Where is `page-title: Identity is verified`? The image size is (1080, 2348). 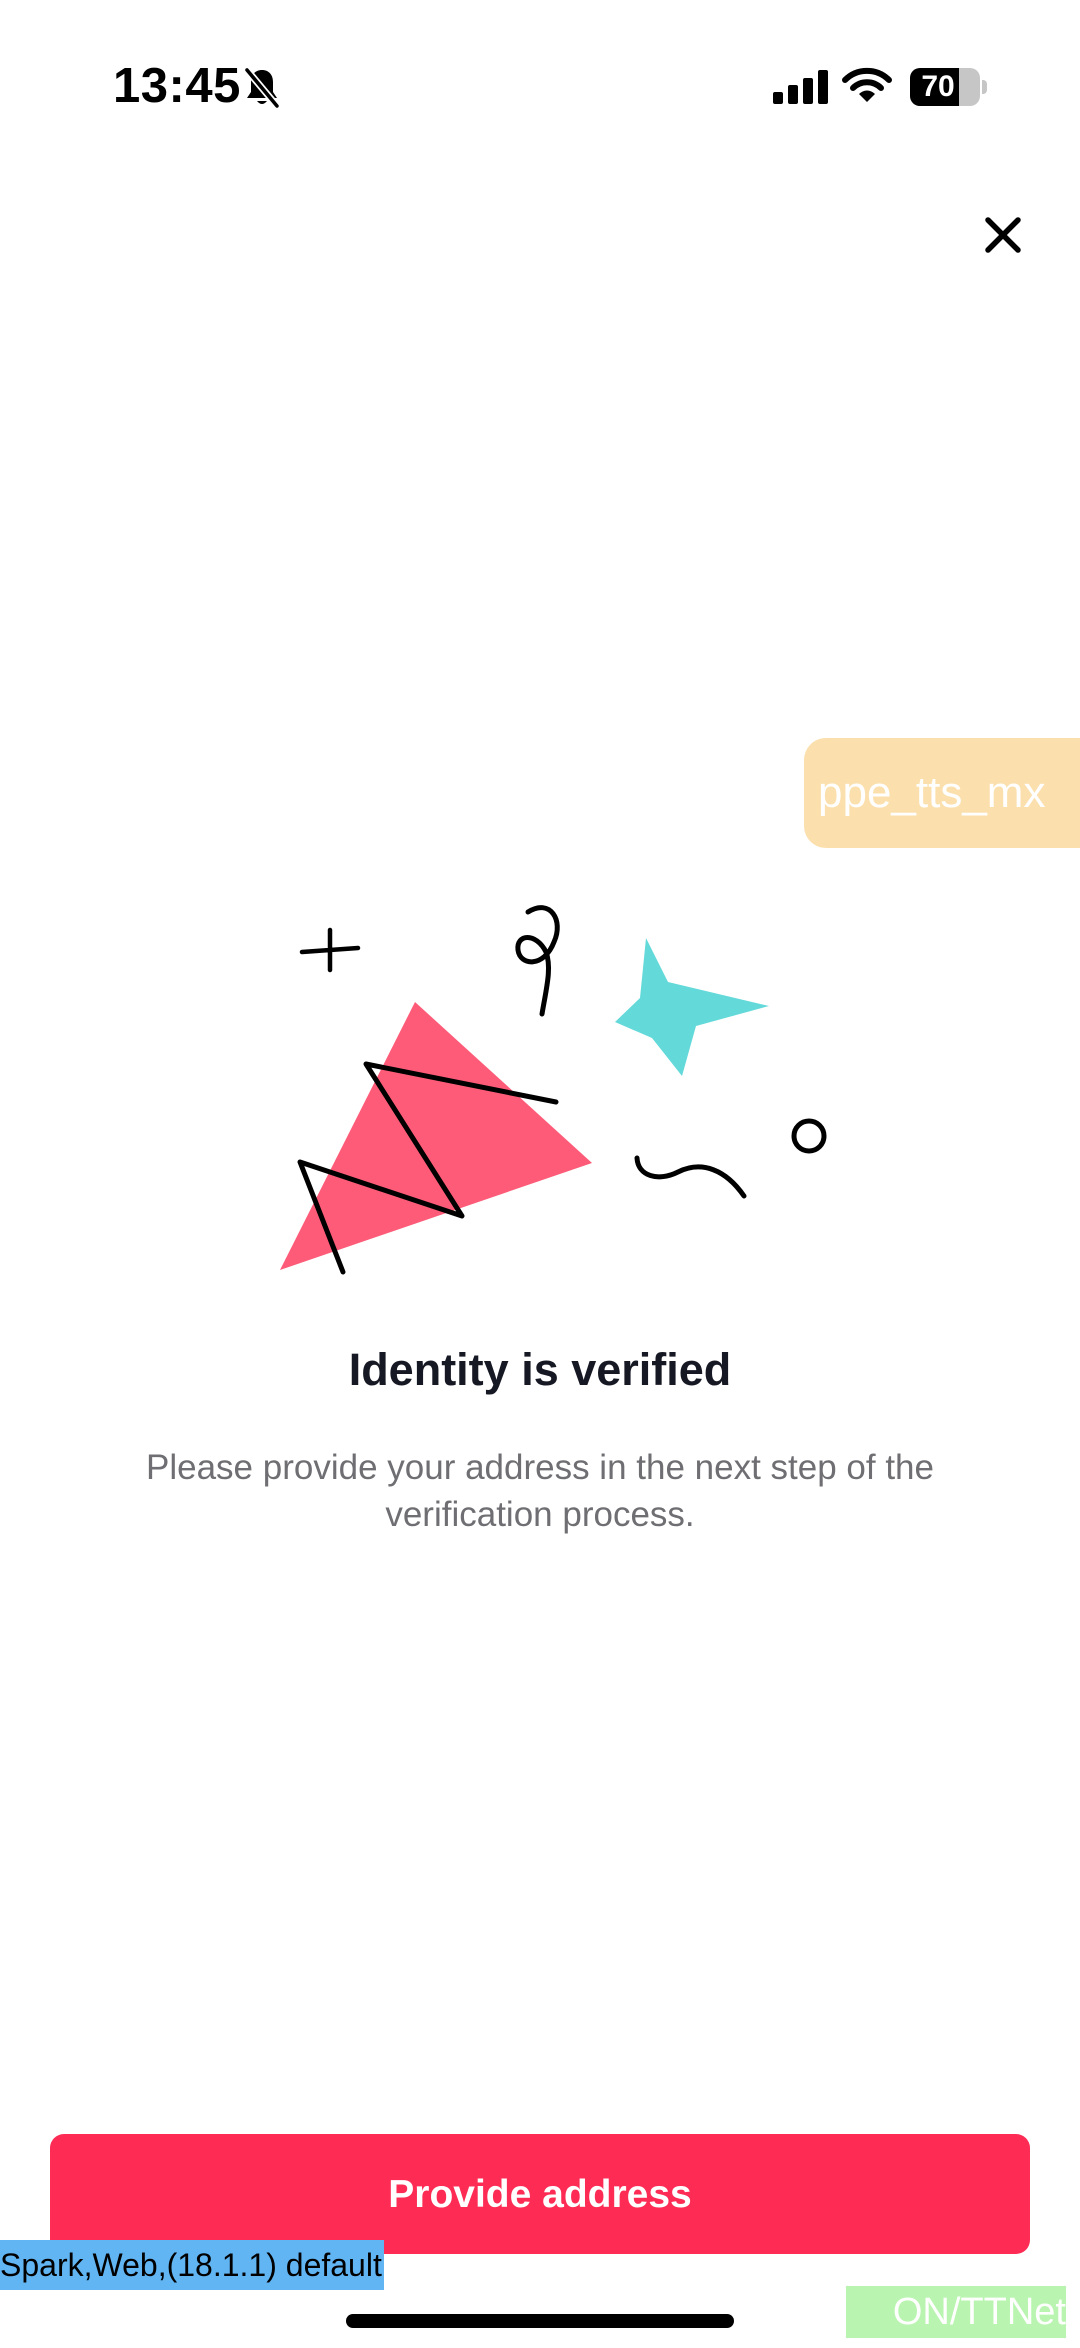 page-title: Identity is verified is located at coordinates (540, 1369).